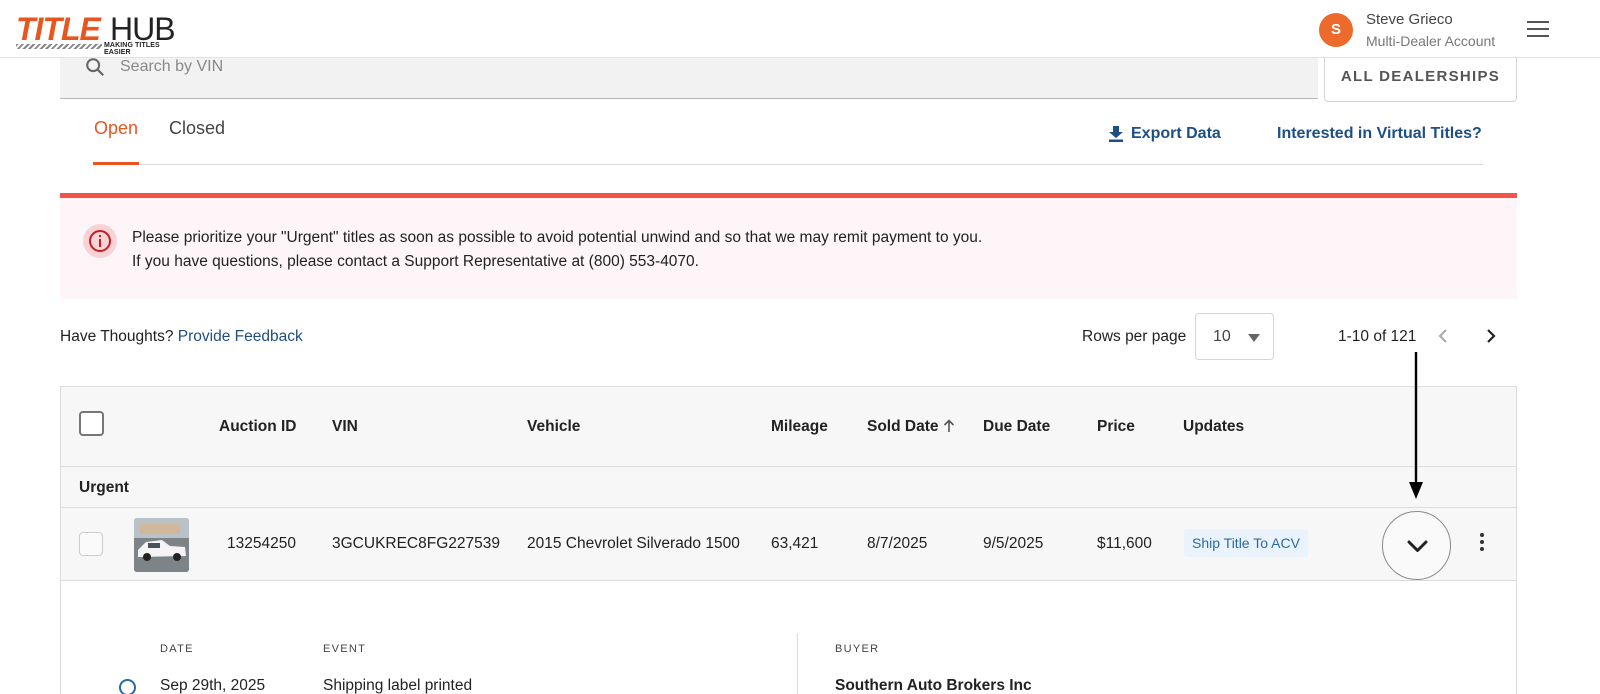 The image size is (1600, 694). I want to click on chevron-down-icon, so click(1417, 546).